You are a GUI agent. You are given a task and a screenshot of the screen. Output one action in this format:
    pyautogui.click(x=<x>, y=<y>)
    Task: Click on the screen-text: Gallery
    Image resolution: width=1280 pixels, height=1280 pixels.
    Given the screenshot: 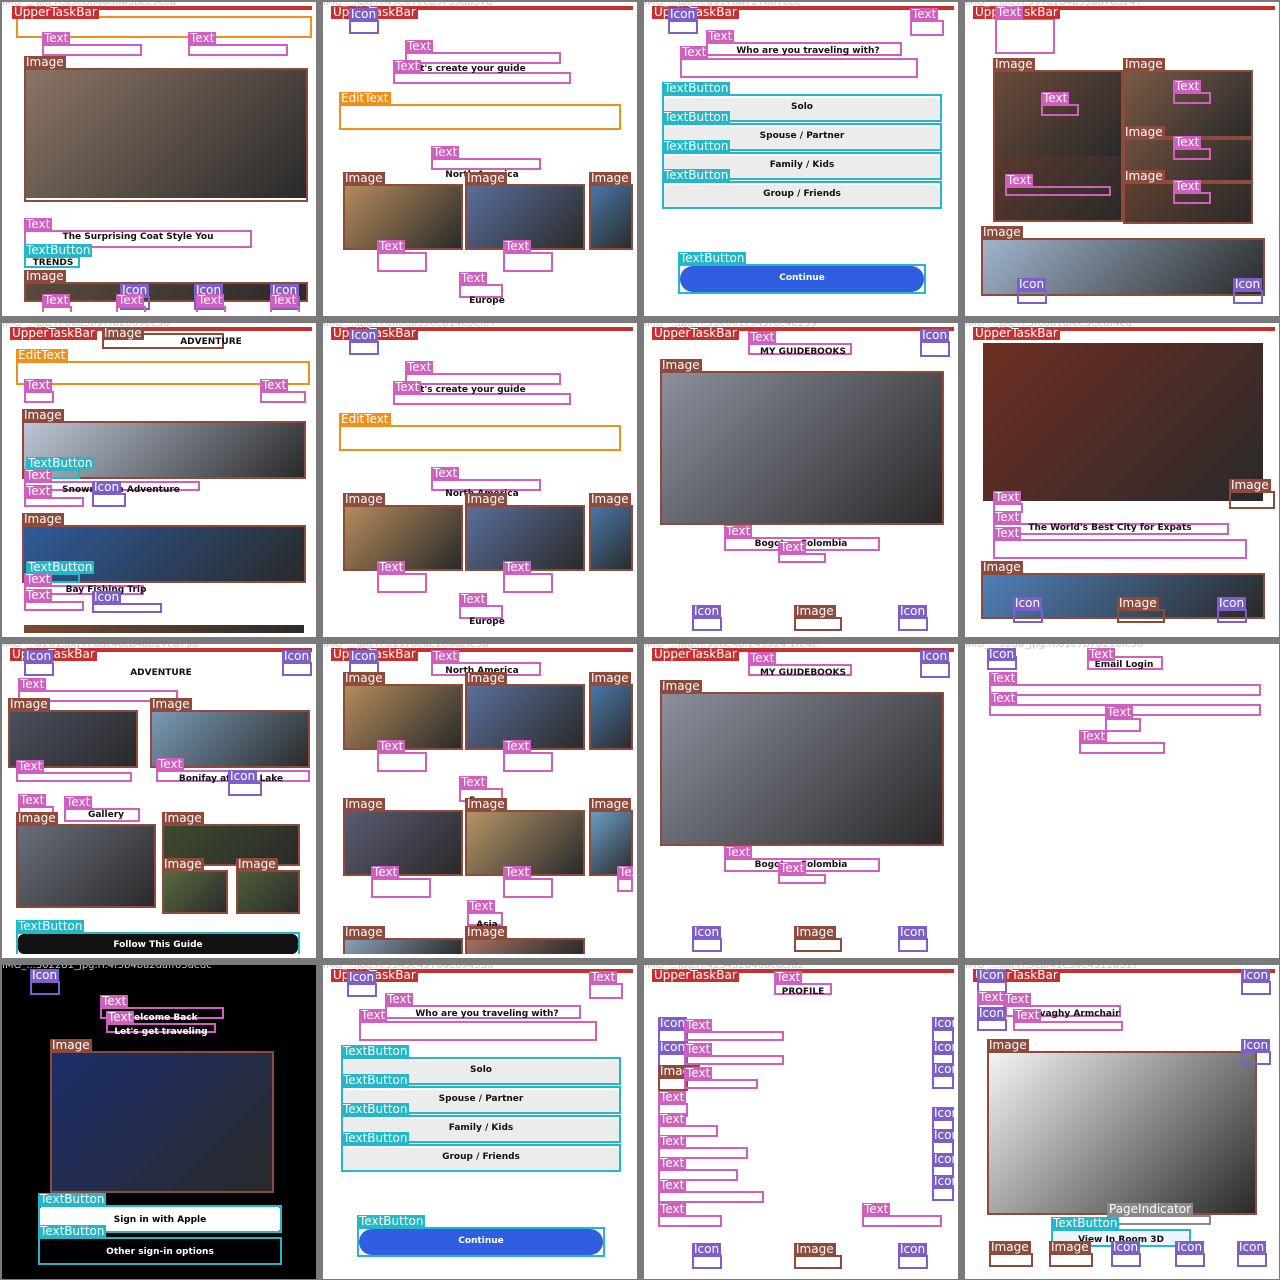 What is the action you would take?
    pyautogui.click(x=106, y=815)
    